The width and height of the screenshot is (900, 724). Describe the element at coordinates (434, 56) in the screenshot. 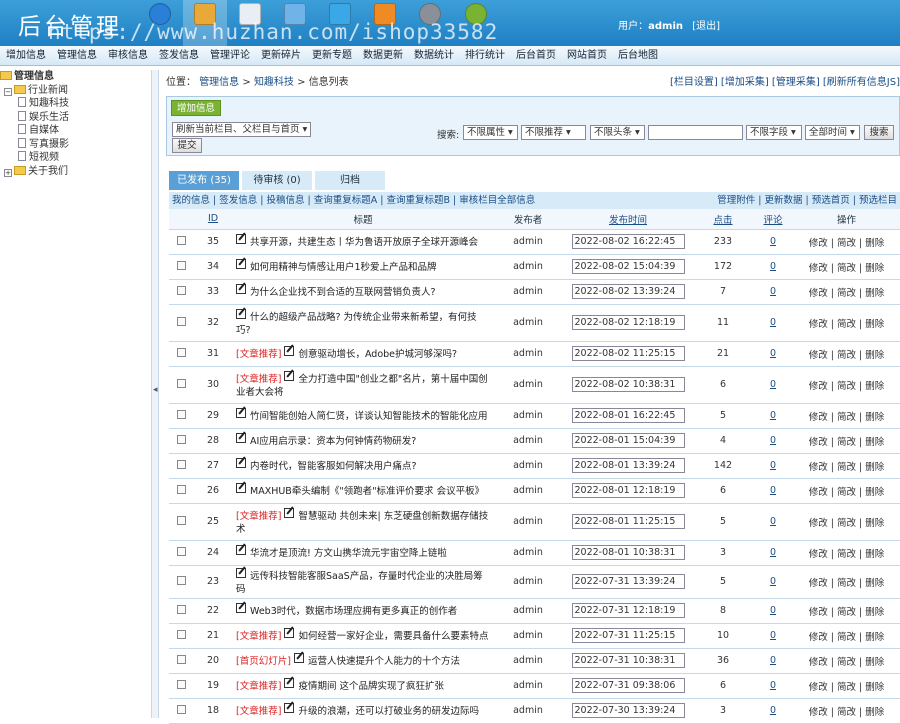

I see `nav-item: 数据统计` at that location.